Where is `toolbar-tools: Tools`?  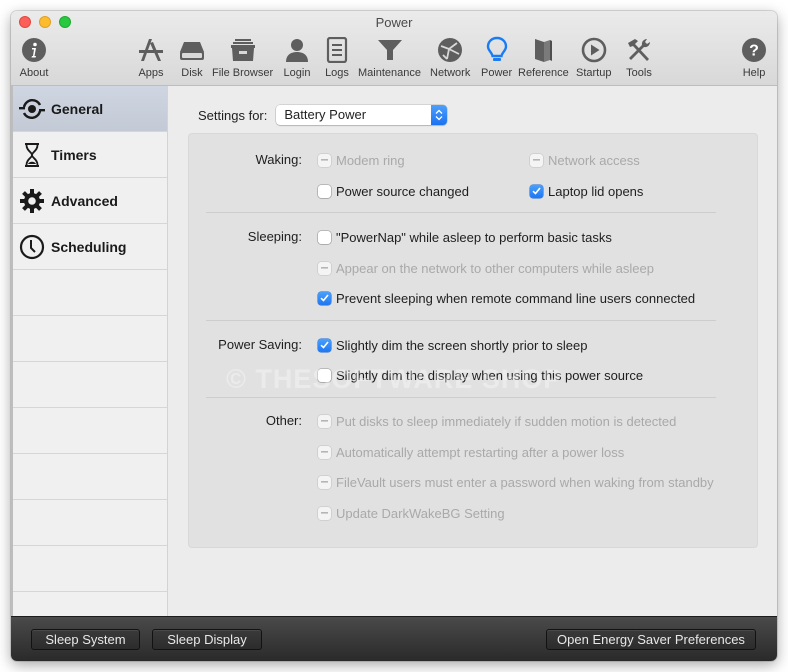 toolbar-tools: Tools is located at coordinates (639, 59).